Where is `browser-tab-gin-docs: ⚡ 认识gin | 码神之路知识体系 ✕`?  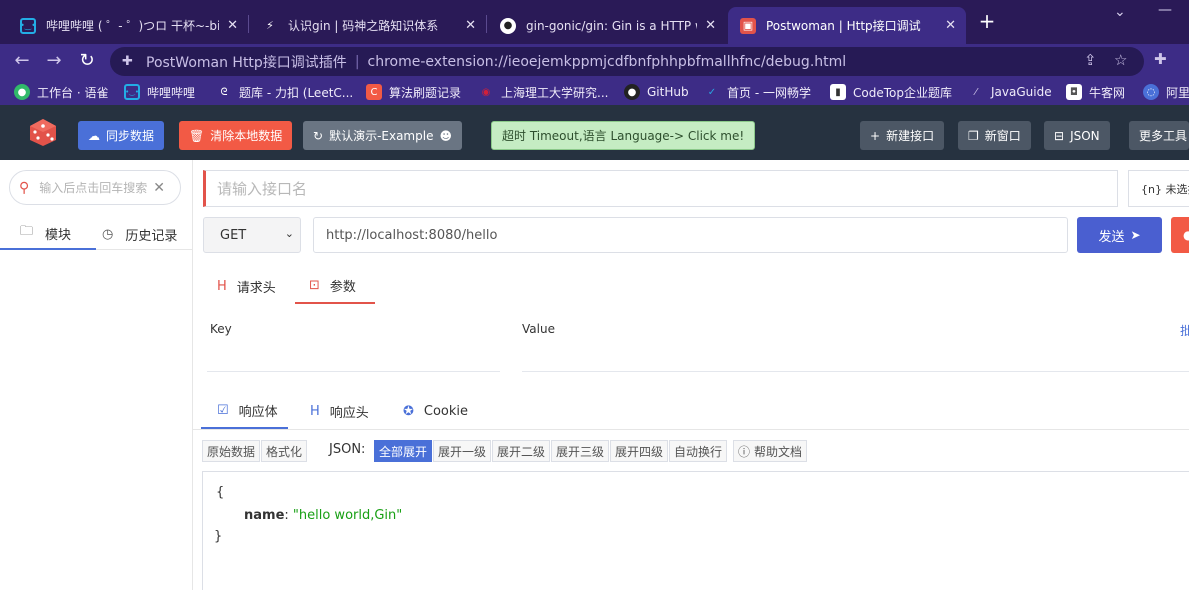 browser-tab-gin-docs: ⚡ 认识gin | 码神之路知识体系 ✕ is located at coordinates (368, 25).